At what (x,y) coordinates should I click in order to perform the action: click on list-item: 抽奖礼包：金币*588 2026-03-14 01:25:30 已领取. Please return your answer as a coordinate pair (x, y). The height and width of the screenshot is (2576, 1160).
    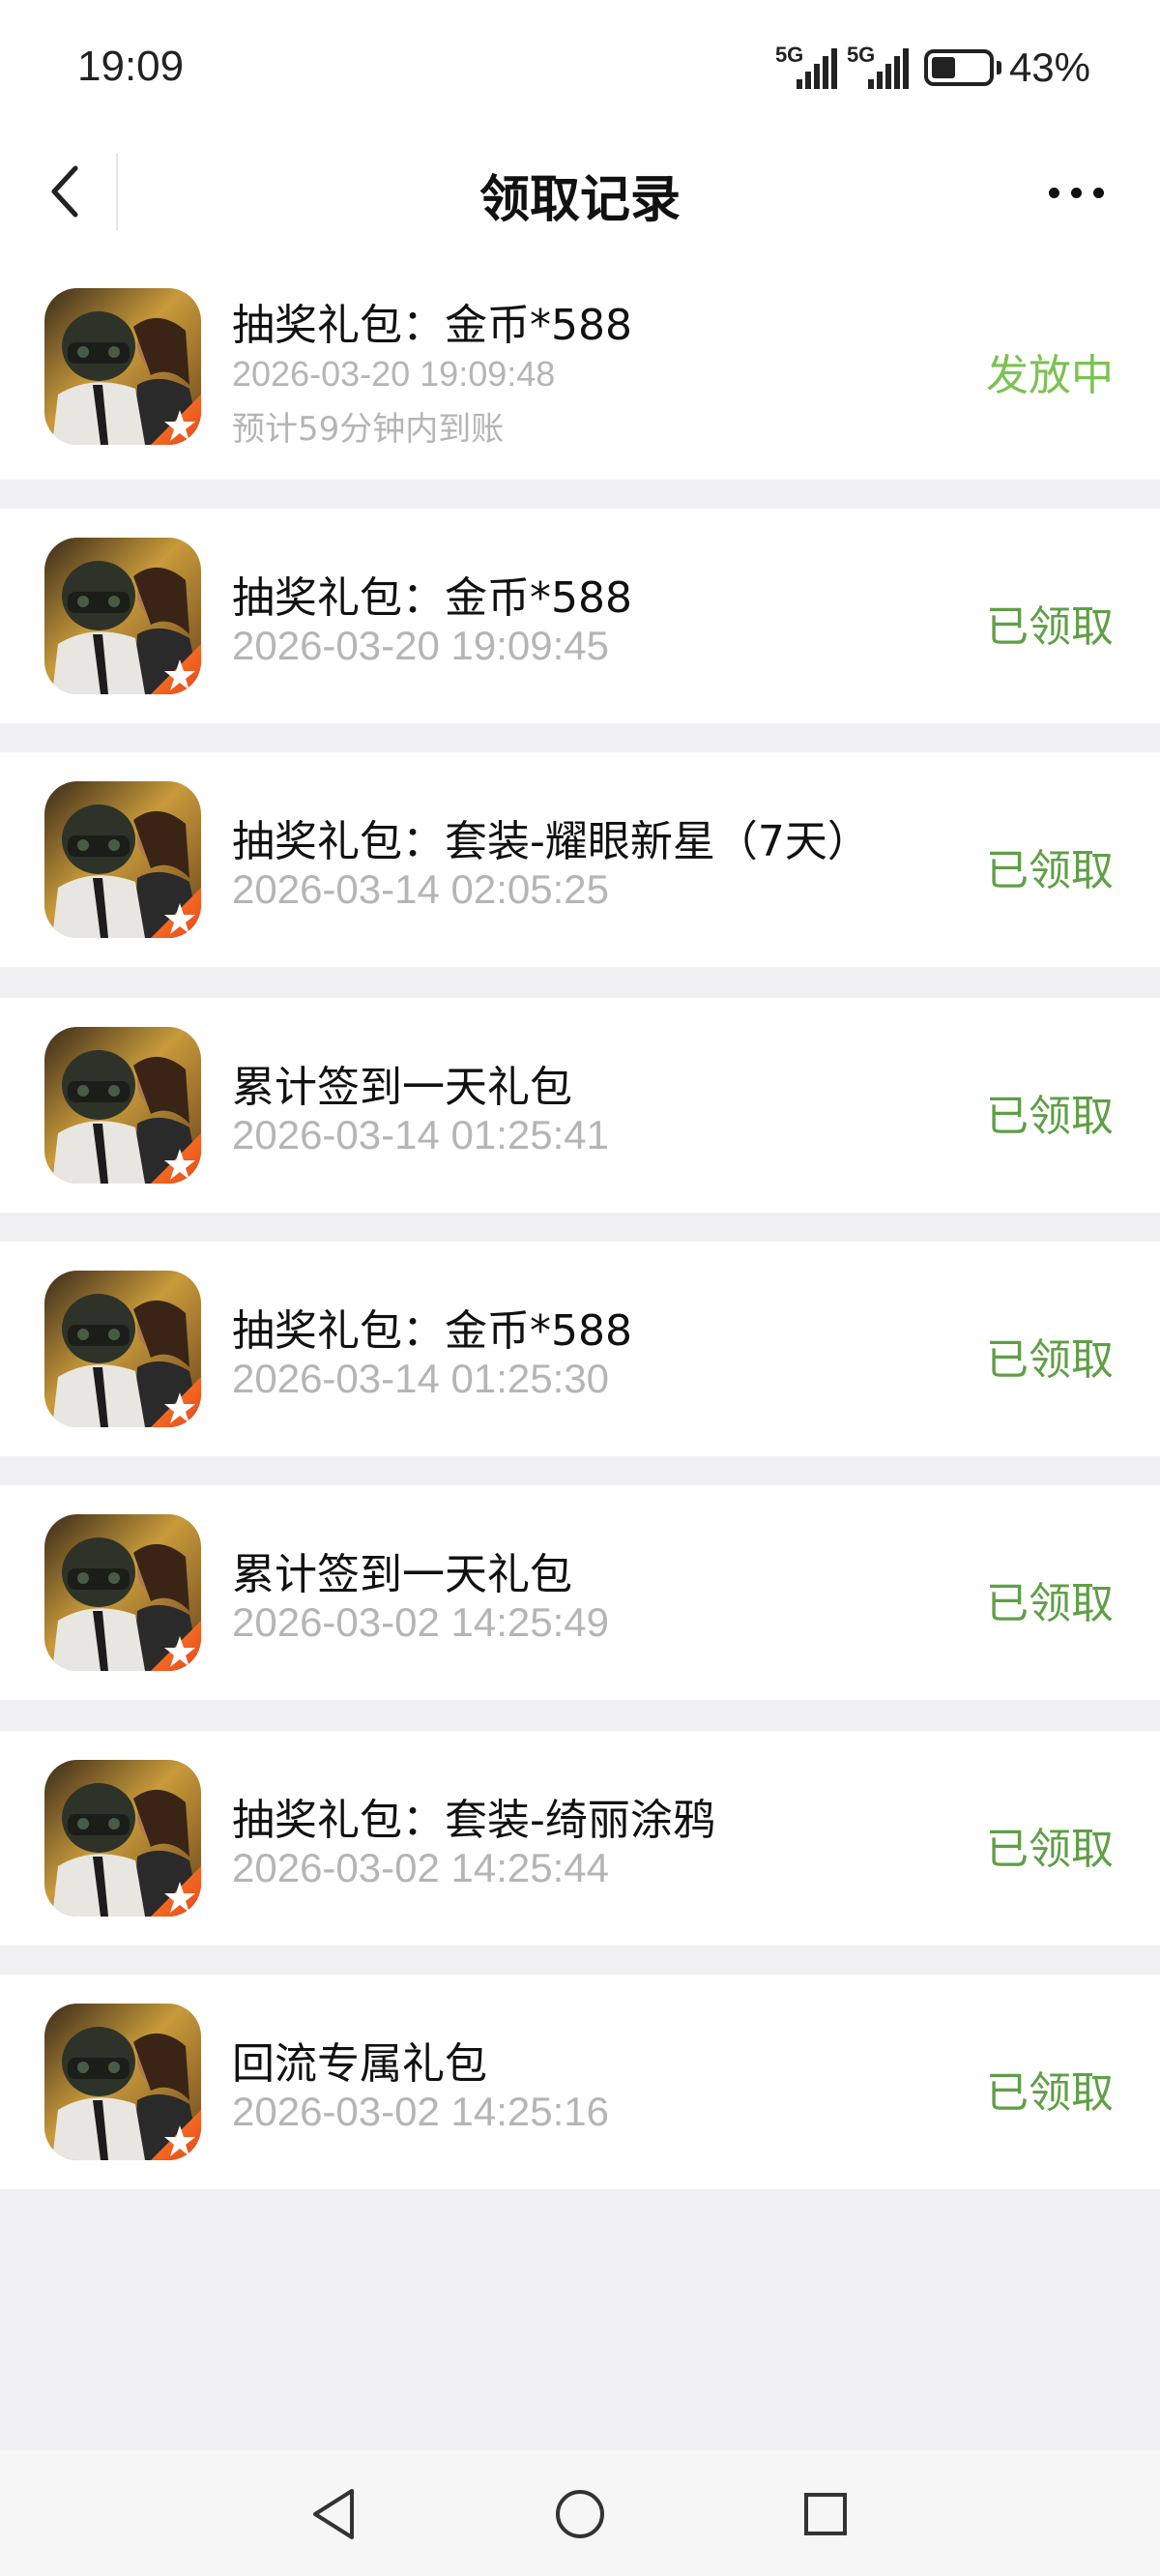
    Looking at the image, I should click on (580, 1349).